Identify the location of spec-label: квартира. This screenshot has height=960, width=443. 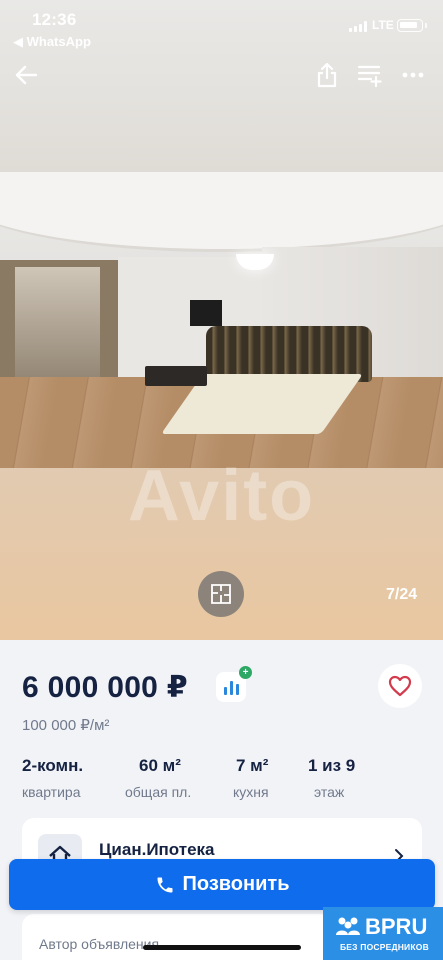
(51, 792).